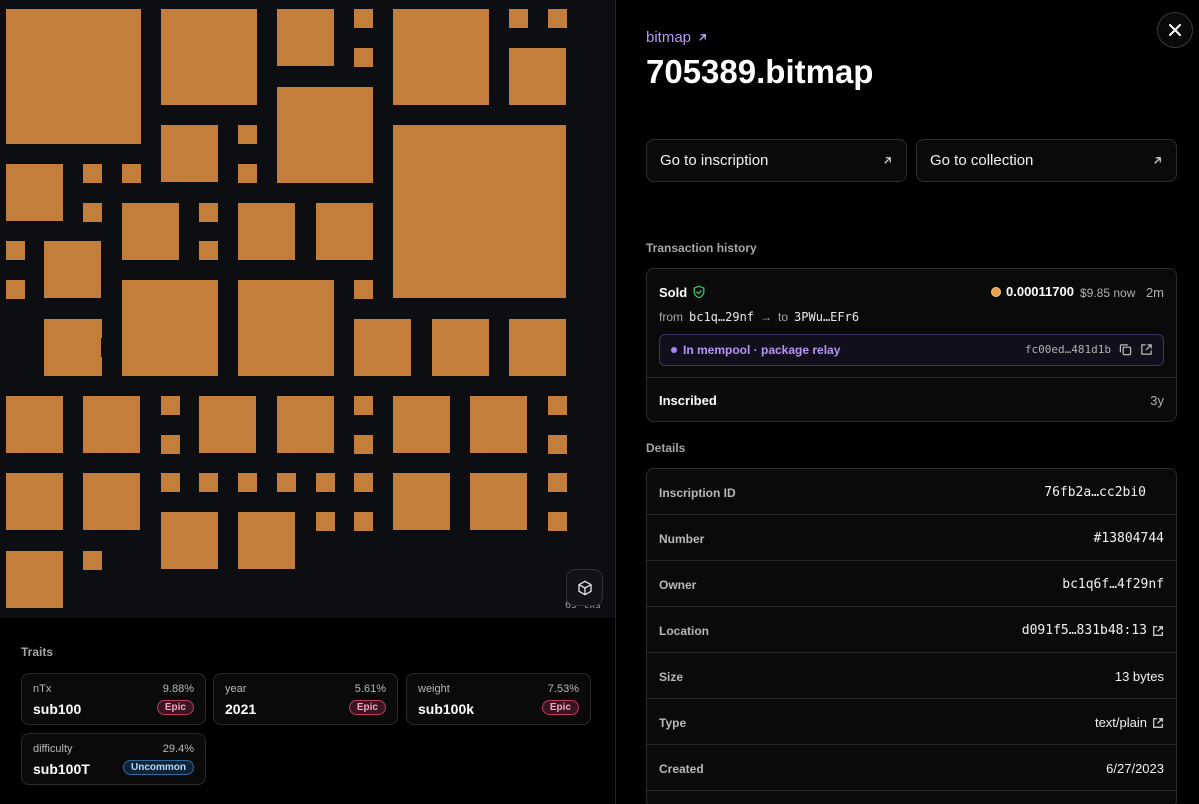 The width and height of the screenshot is (1199, 804). What do you see at coordinates (671, 317) in the screenshot?
I see `from-label: from` at bounding box center [671, 317].